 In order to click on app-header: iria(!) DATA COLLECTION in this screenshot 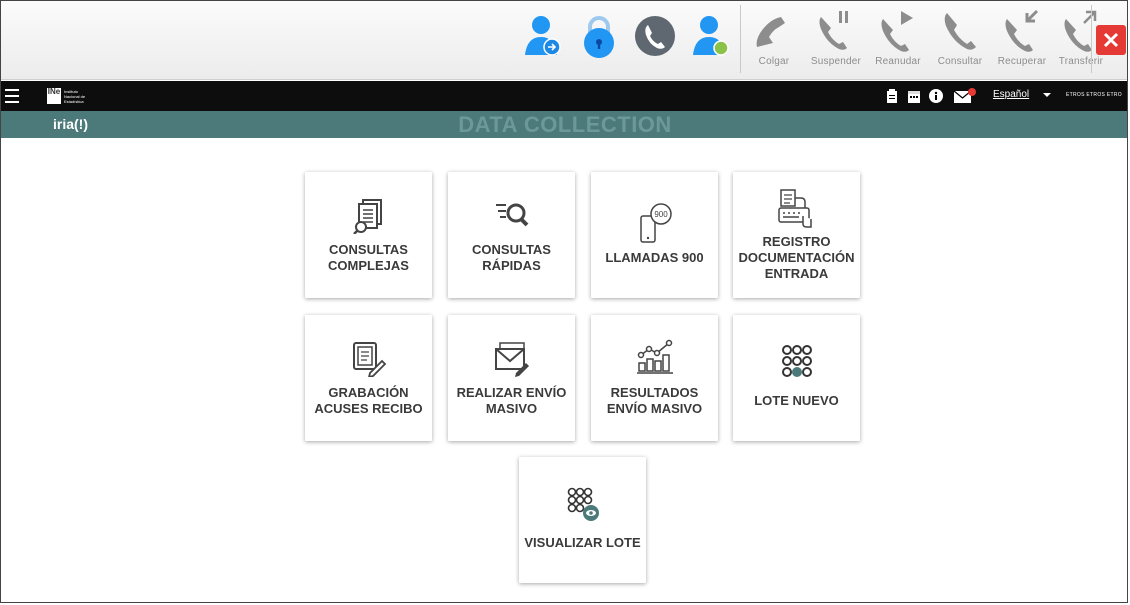, I will do `click(564, 124)`.